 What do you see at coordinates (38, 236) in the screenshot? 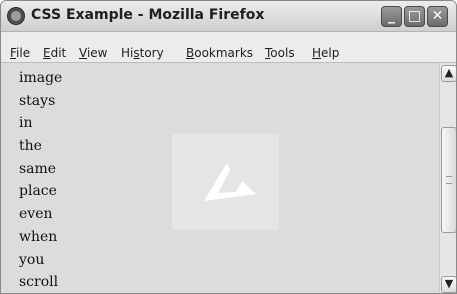
I see `list-item: when` at bounding box center [38, 236].